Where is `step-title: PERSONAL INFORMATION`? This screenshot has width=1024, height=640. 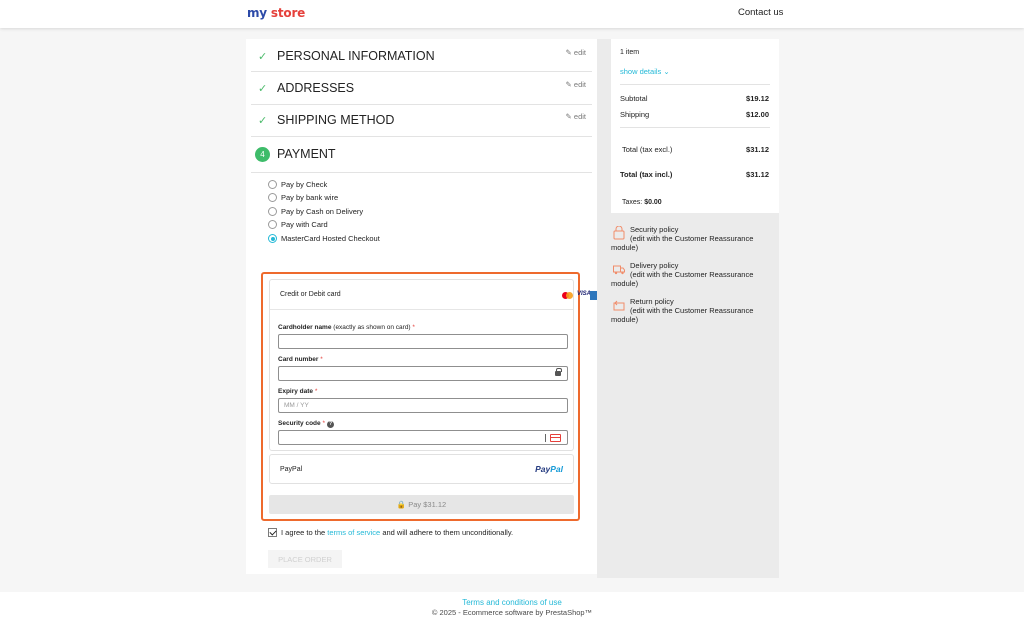
step-title: PERSONAL INFORMATION is located at coordinates (356, 56).